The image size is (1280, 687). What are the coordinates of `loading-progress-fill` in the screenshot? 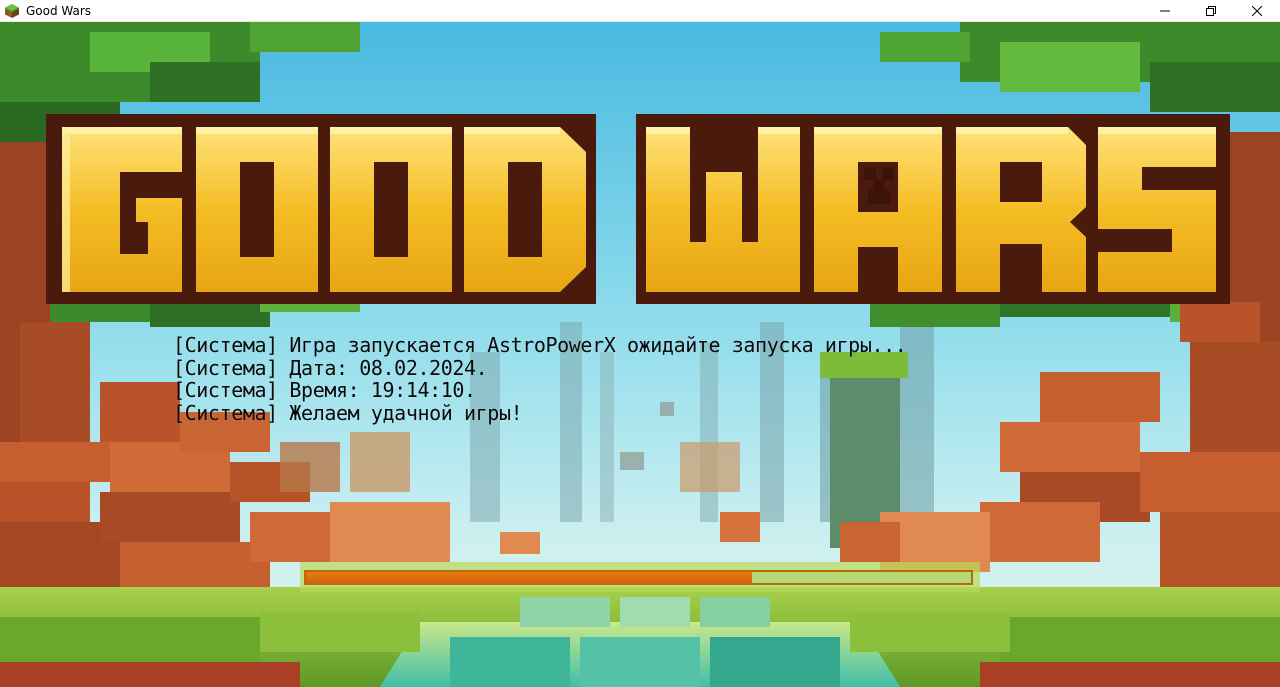 It's located at (529, 577).